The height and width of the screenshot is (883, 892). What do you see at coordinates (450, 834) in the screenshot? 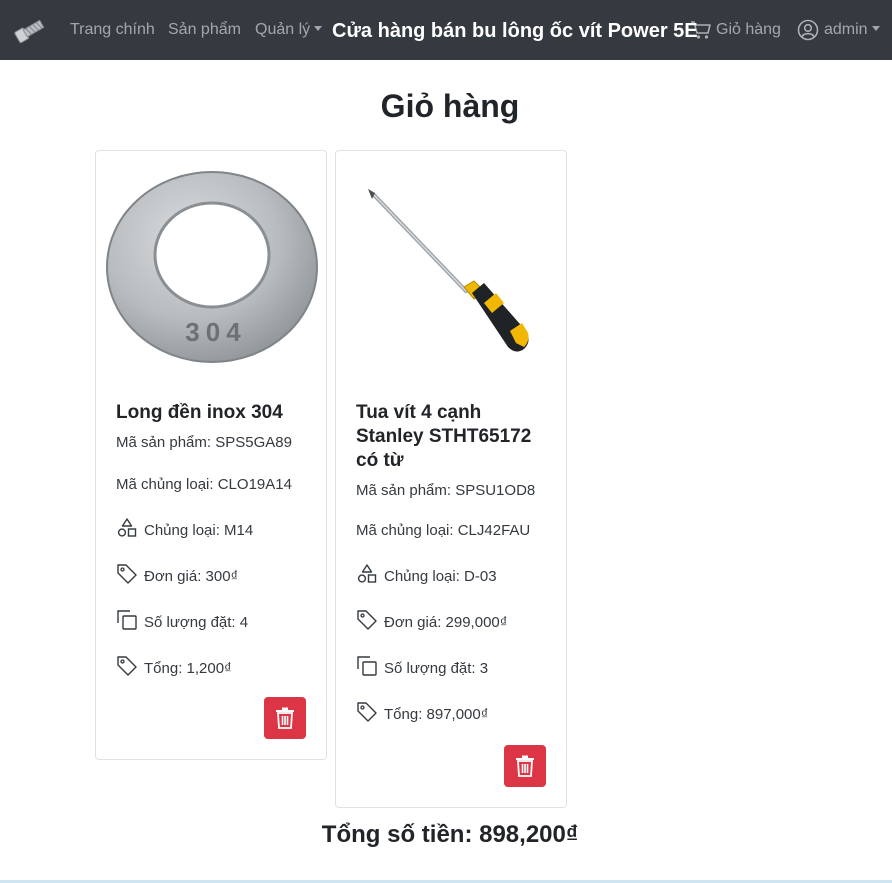
I see `cart-total: Tổng số tiền: 898,200₫` at bounding box center [450, 834].